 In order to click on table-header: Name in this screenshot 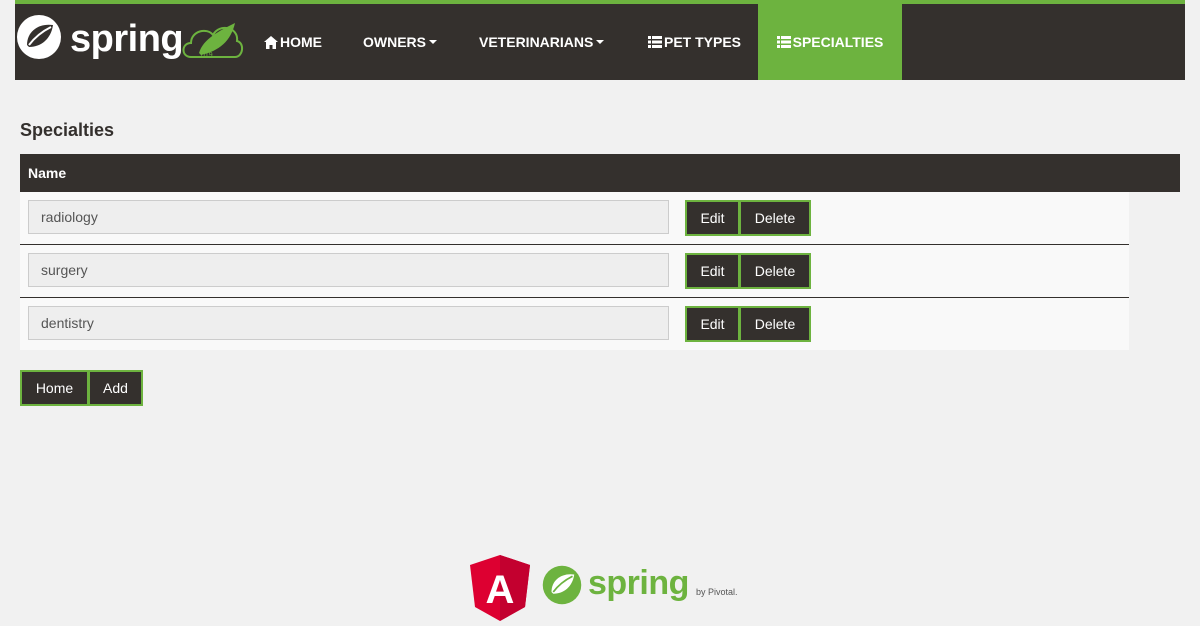, I will do `click(600, 173)`.